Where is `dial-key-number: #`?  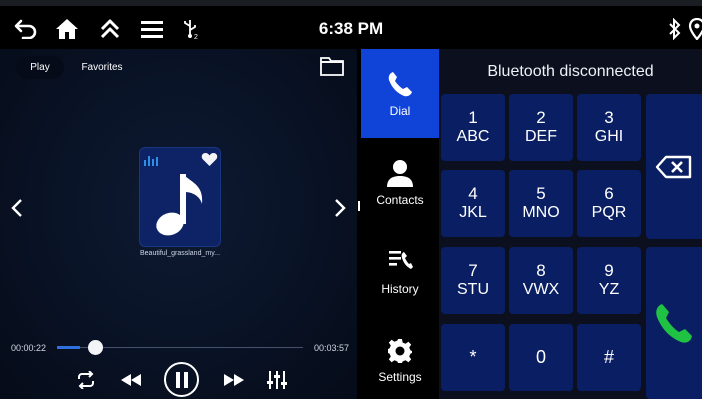 dial-key-number: # is located at coordinates (608, 357).